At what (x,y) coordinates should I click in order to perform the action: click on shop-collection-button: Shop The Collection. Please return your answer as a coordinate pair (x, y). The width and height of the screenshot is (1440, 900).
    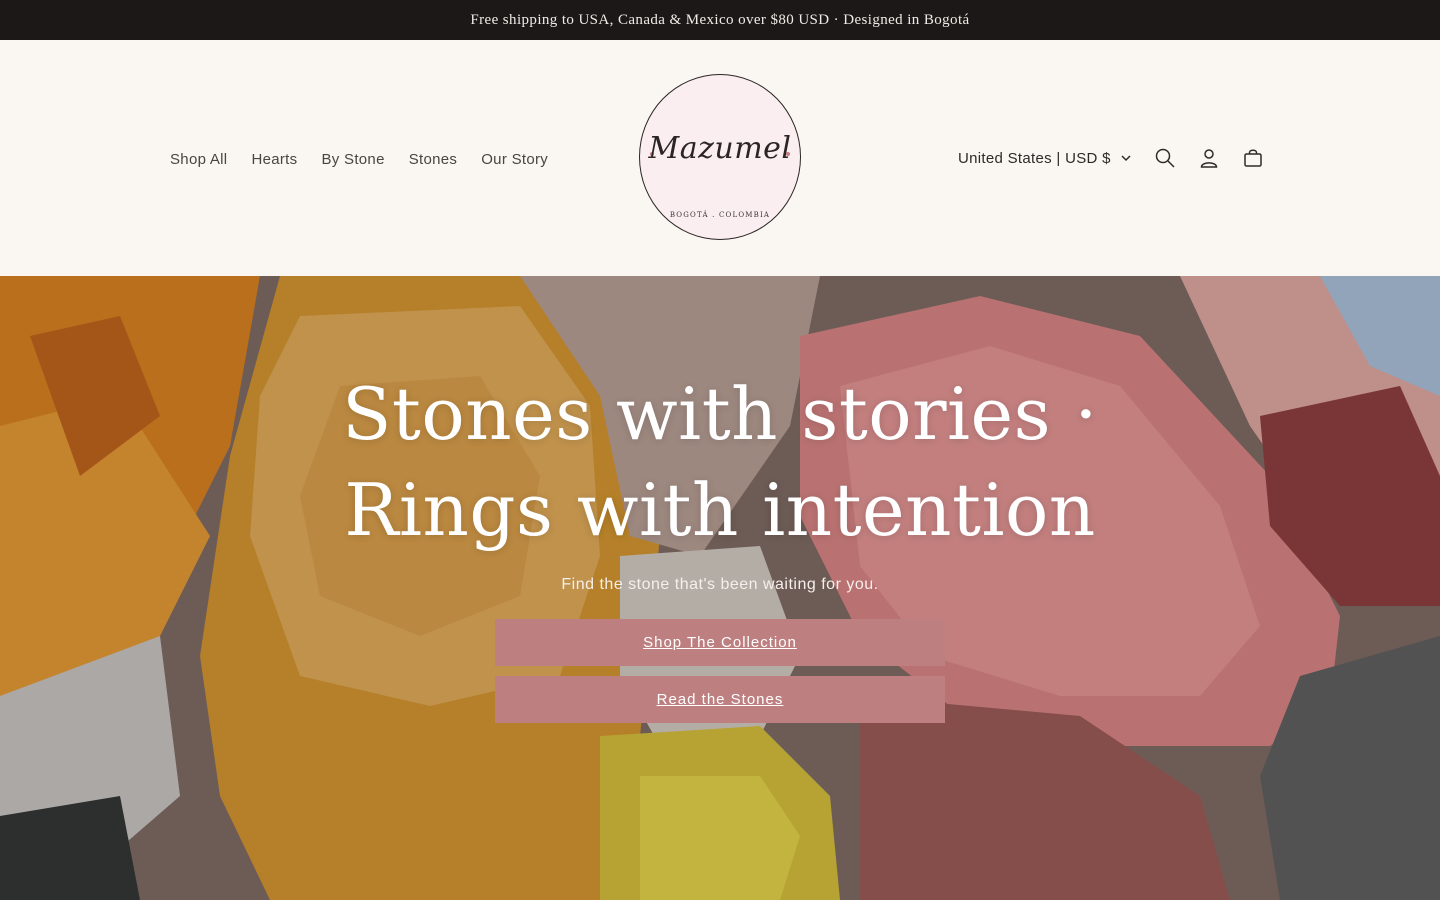
    Looking at the image, I should click on (720, 642).